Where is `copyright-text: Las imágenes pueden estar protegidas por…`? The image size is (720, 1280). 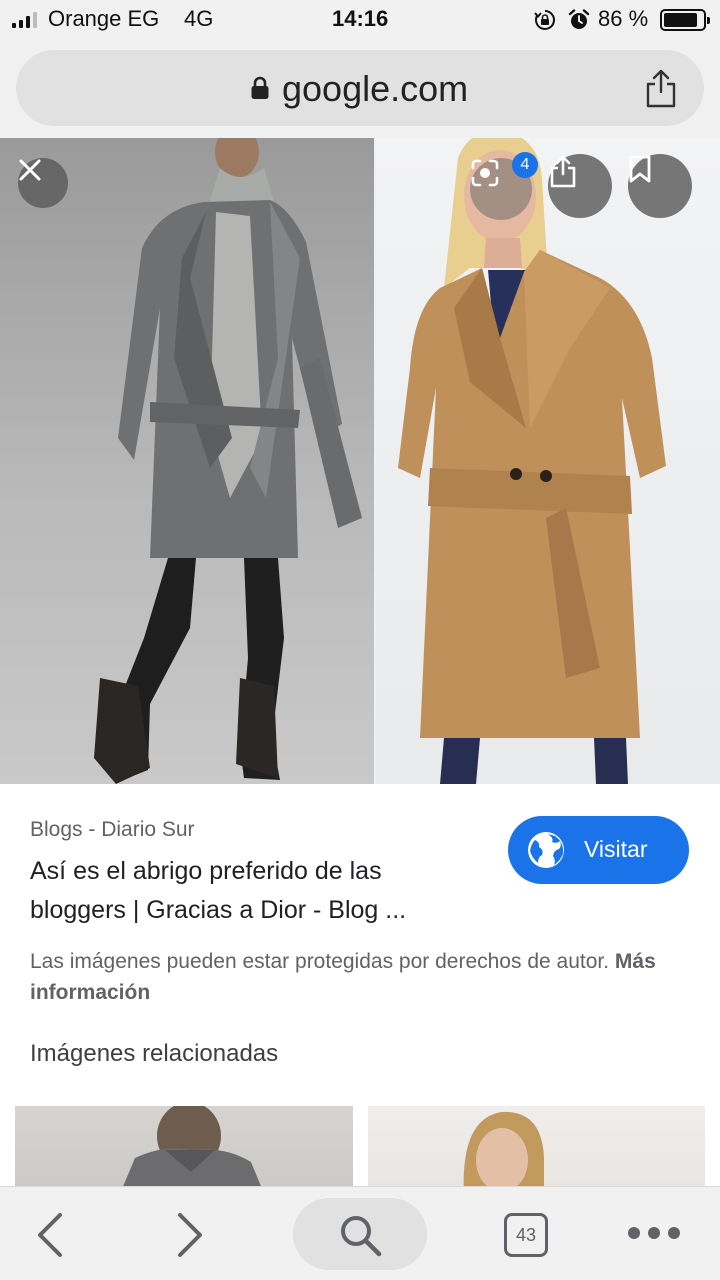 copyright-text: Las imágenes pueden estar protegidas por… is located at coordinates (320, 961).